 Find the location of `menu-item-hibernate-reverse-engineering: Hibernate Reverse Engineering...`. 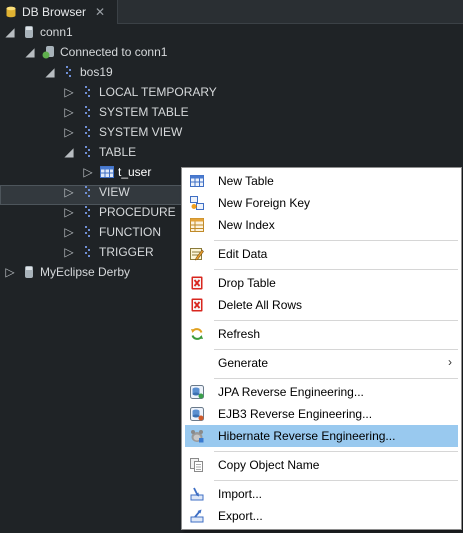

menu-item-hibernate-reverse-engineering: Hibernate Reverse Engineering... is located at coordinates (321, 436).